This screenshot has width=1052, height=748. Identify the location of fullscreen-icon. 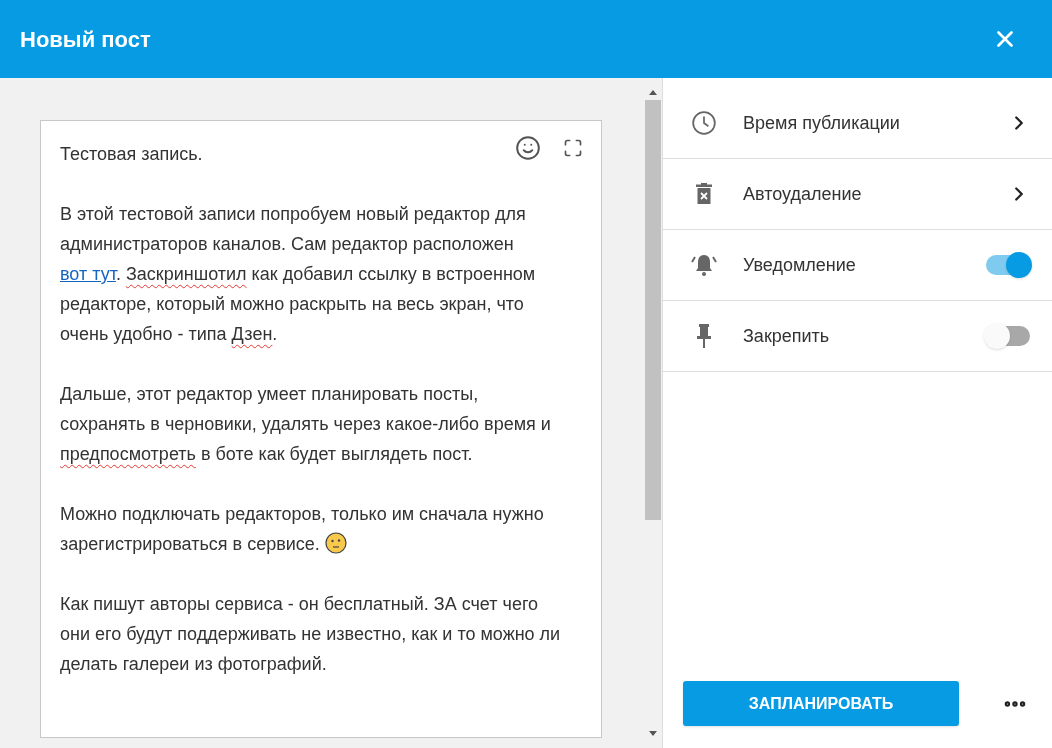
(573, 148).